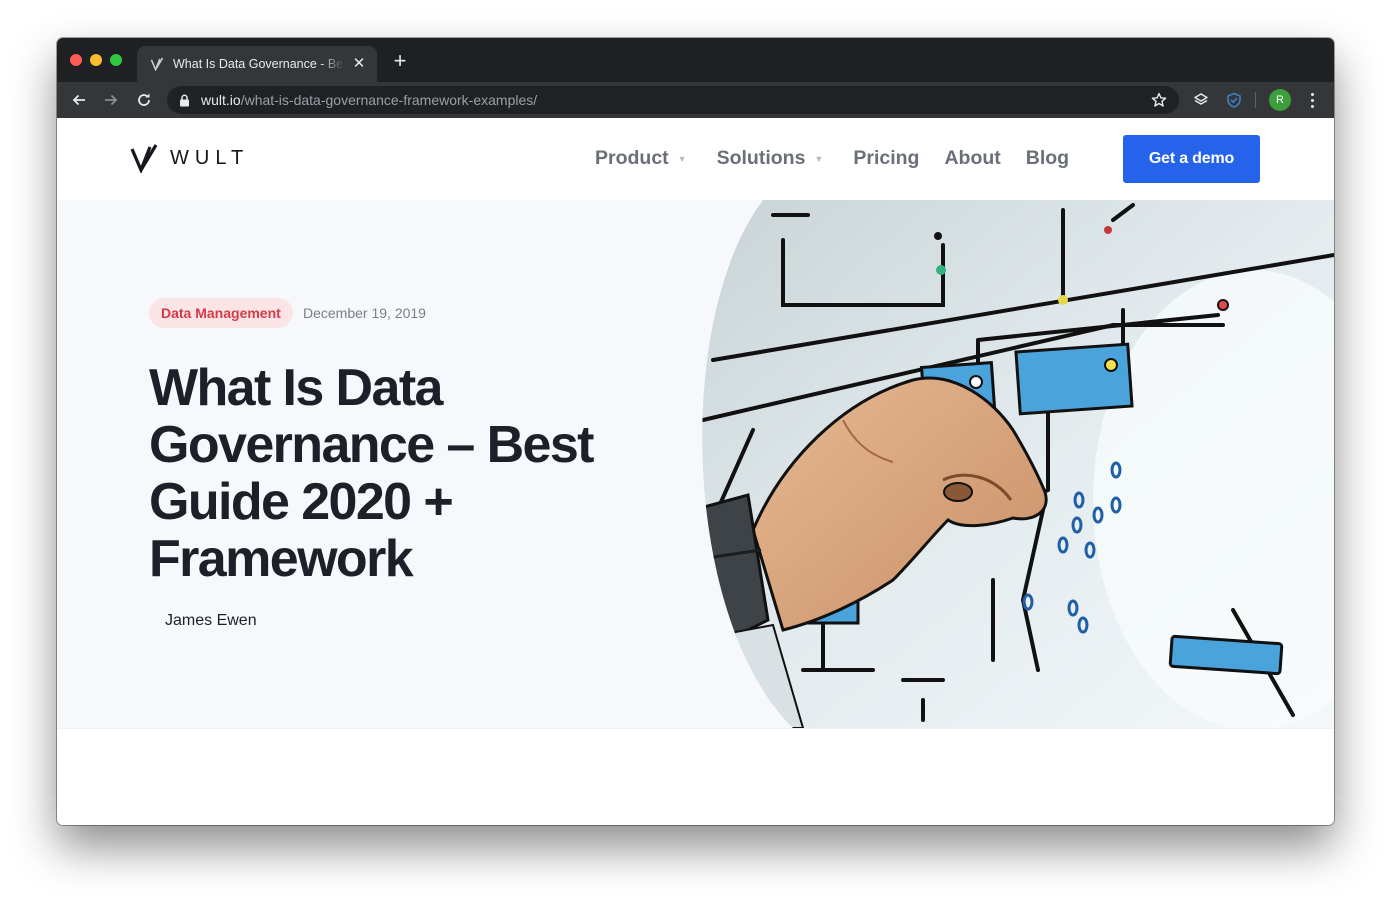  Describe the element at coordinates (1201, 100) in the screenshot. I see `layers-extension-icon` at that location.